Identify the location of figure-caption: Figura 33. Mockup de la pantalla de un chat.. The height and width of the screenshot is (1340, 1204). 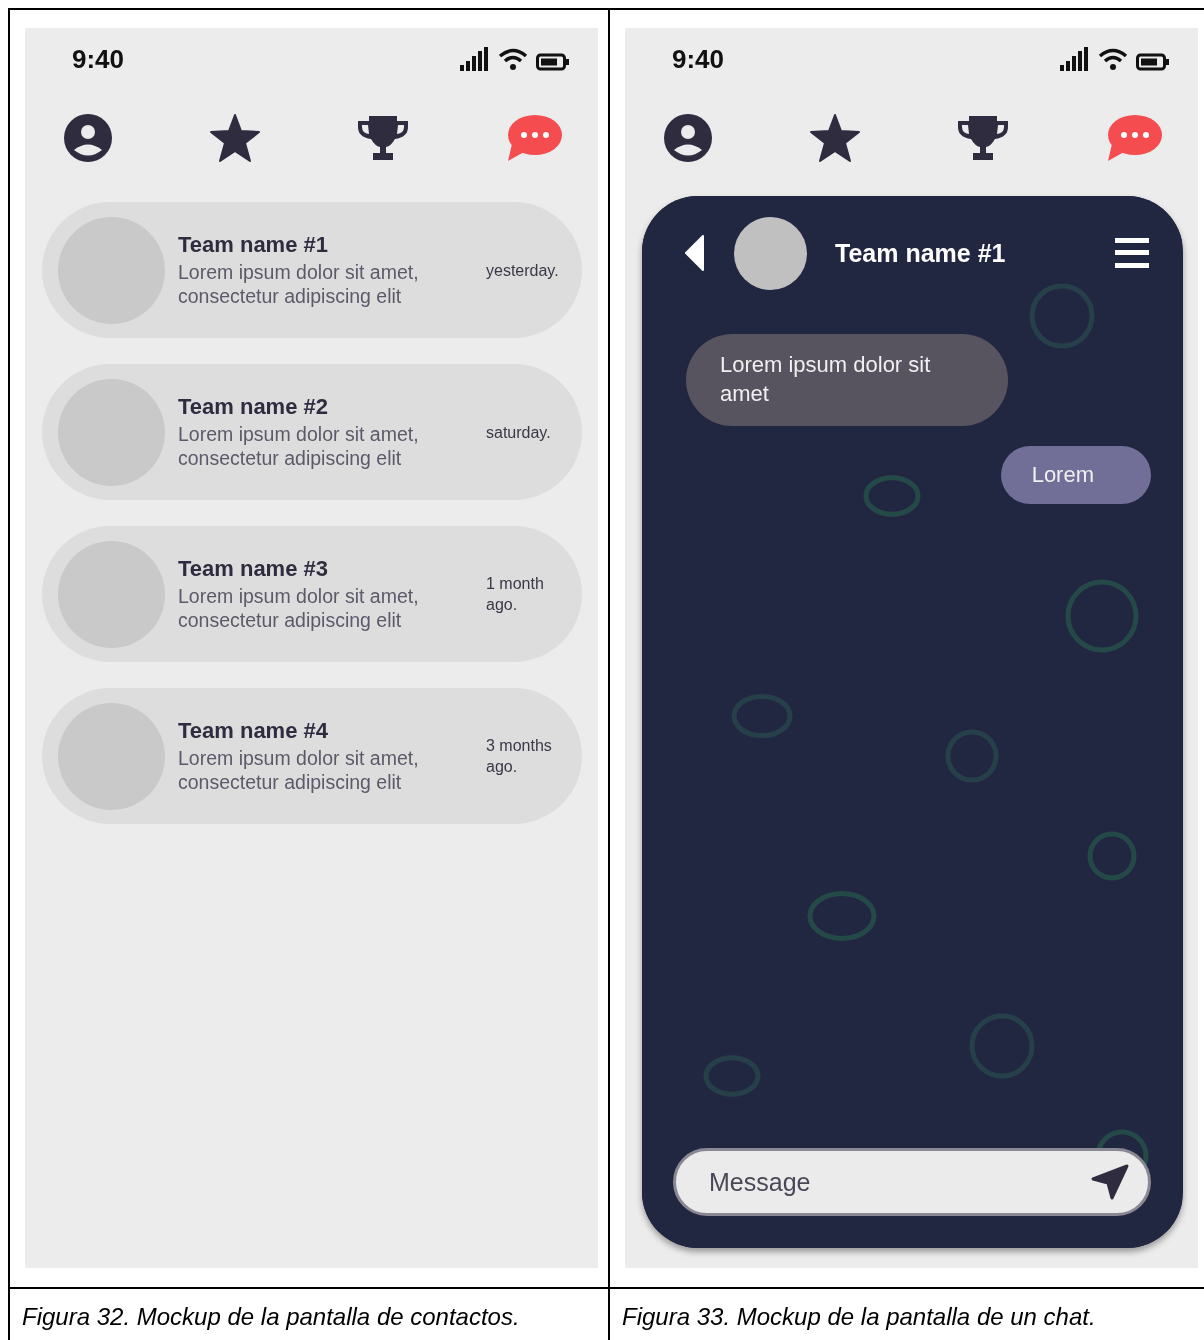
(859, 1316).